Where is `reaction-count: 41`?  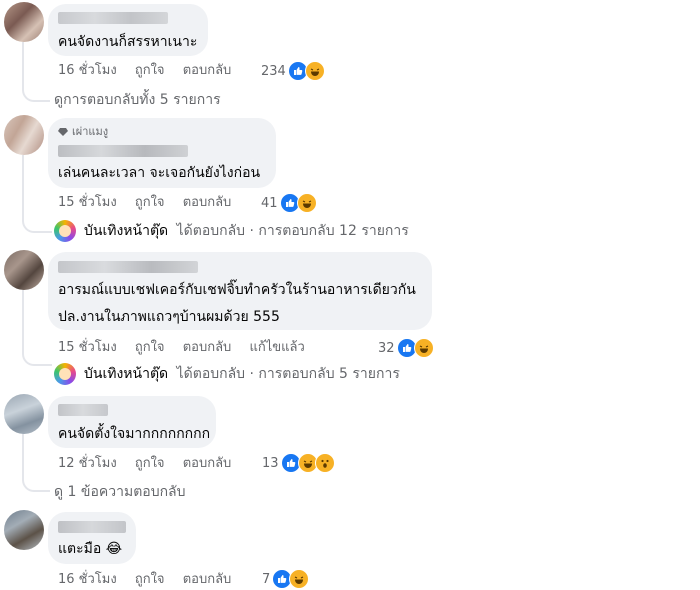 reaction-count: 41 is located at coordinates (269, 203).